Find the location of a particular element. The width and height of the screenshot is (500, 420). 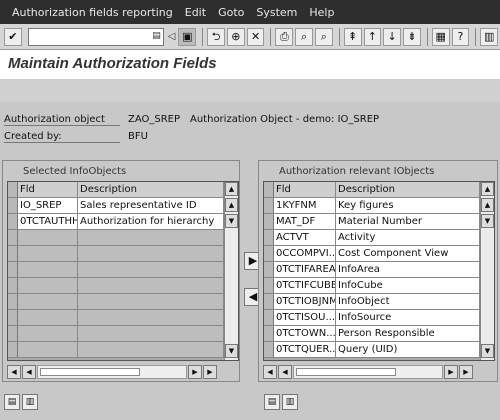

help-icon: ? is located at coordinates (460, 36).